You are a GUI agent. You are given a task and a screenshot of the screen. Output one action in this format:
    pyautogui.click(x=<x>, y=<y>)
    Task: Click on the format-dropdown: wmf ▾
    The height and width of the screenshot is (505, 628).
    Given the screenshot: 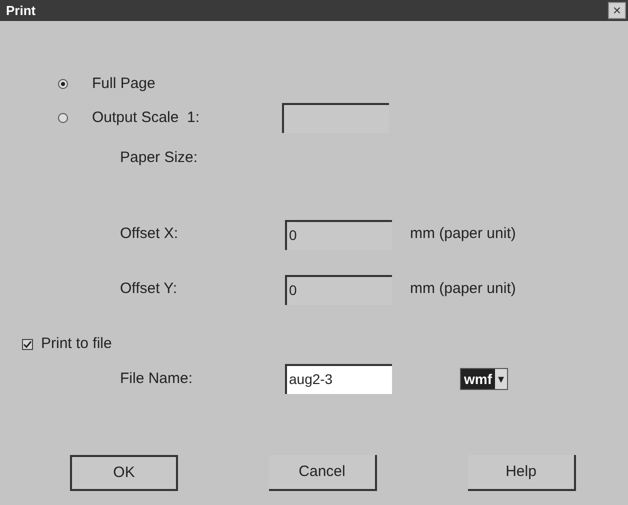 What is the action you would take?
    pyautogui.click(x=484, y=379)
    